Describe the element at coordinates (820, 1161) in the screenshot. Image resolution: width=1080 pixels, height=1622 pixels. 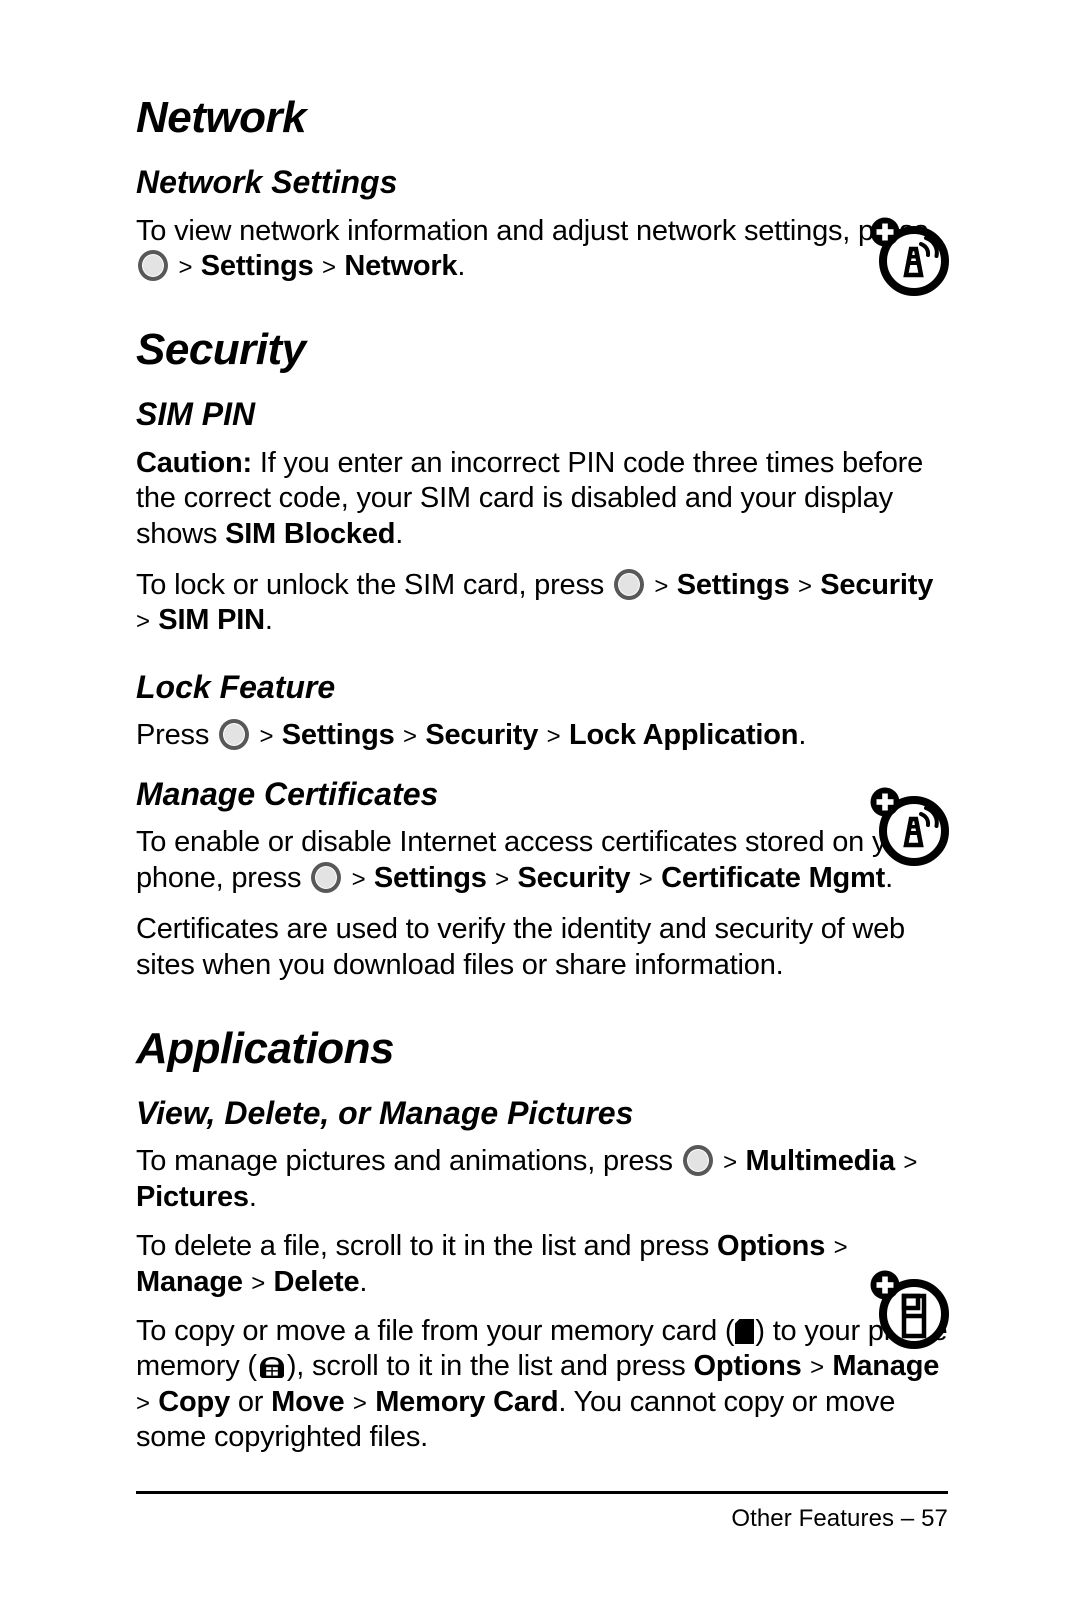
I see `menu-path-term: Multimedia` at that location.